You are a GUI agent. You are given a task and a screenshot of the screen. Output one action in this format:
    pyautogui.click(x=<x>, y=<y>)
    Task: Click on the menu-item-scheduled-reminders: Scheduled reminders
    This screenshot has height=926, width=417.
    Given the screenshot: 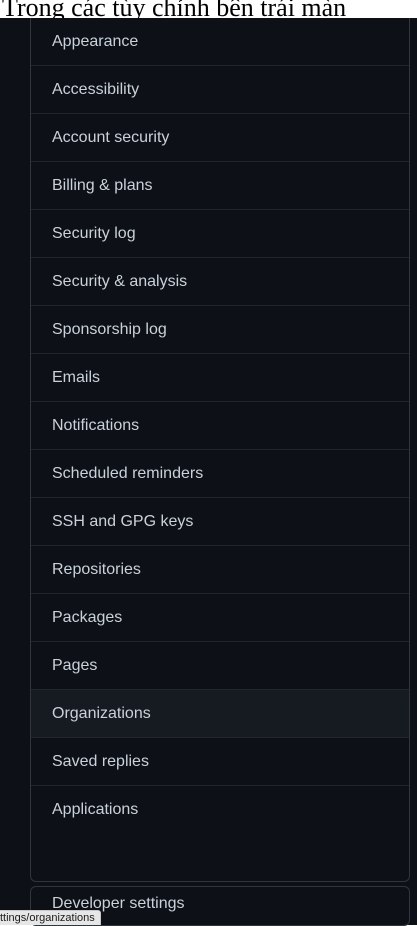 What is the action you would take?
    pyautogui.click(x=220, y=474)
    